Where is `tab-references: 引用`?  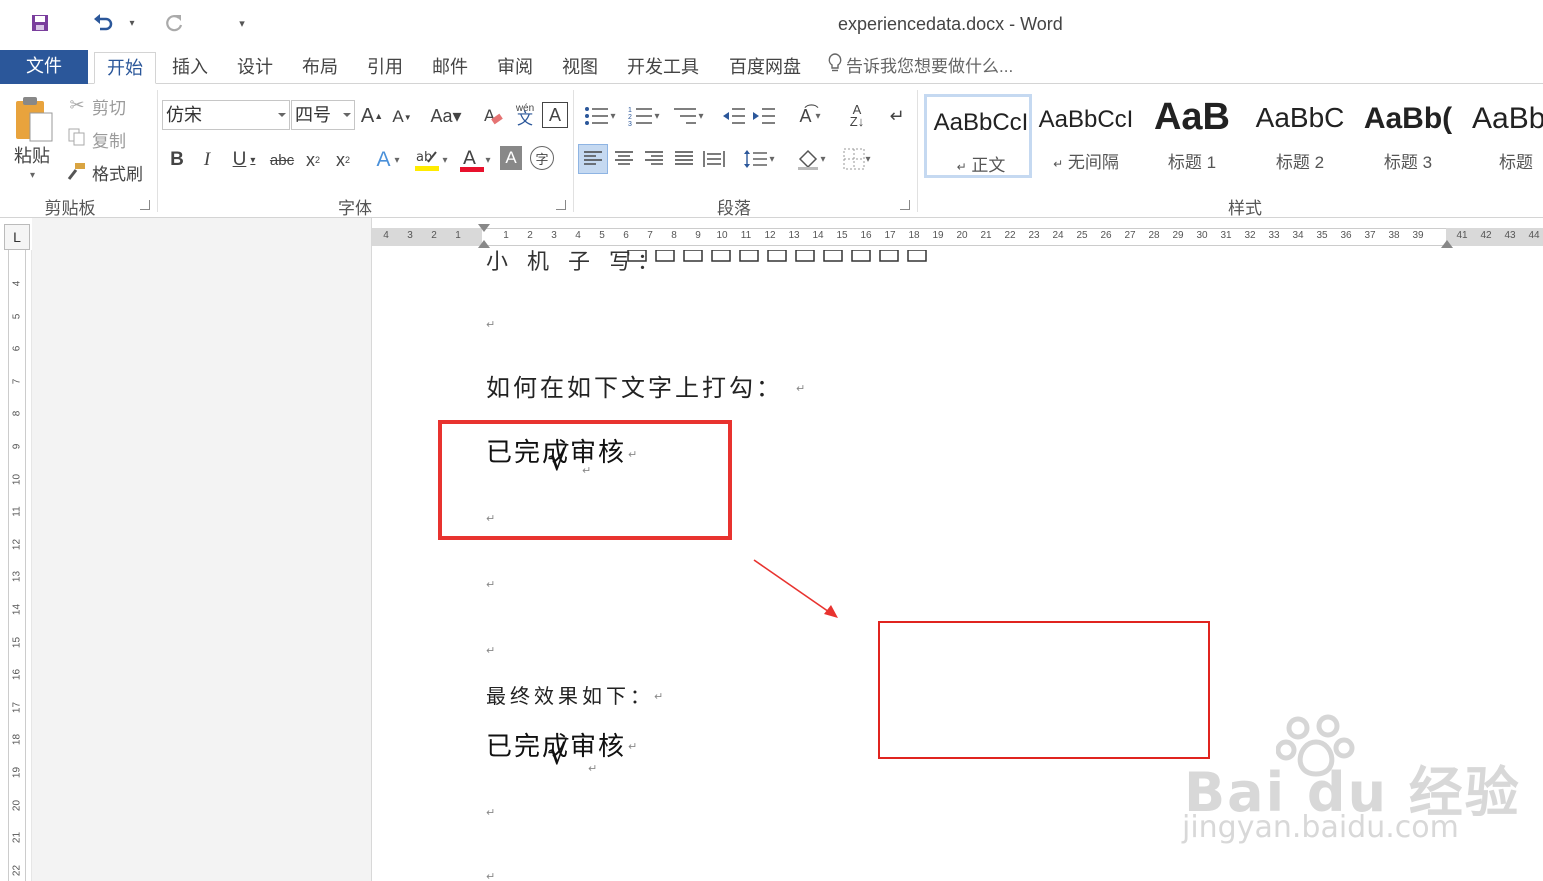 tab-references: 引用 is located at coordinates (385, 68).